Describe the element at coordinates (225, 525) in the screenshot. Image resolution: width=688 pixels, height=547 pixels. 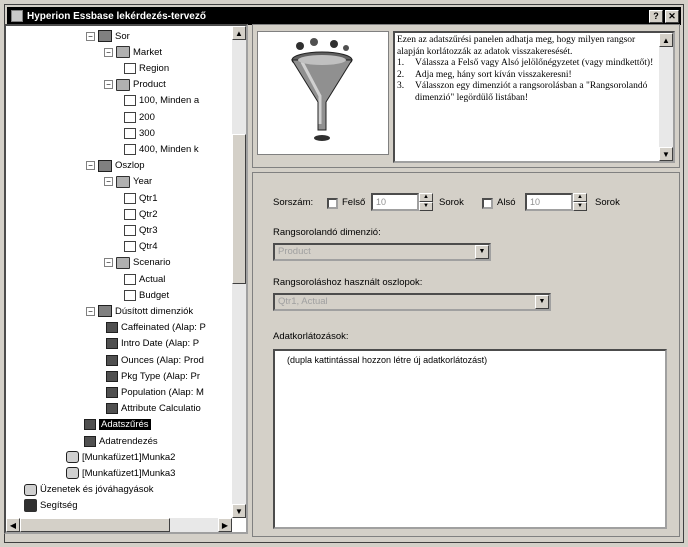
I see `scroll-right-icon: ▶` at that location.